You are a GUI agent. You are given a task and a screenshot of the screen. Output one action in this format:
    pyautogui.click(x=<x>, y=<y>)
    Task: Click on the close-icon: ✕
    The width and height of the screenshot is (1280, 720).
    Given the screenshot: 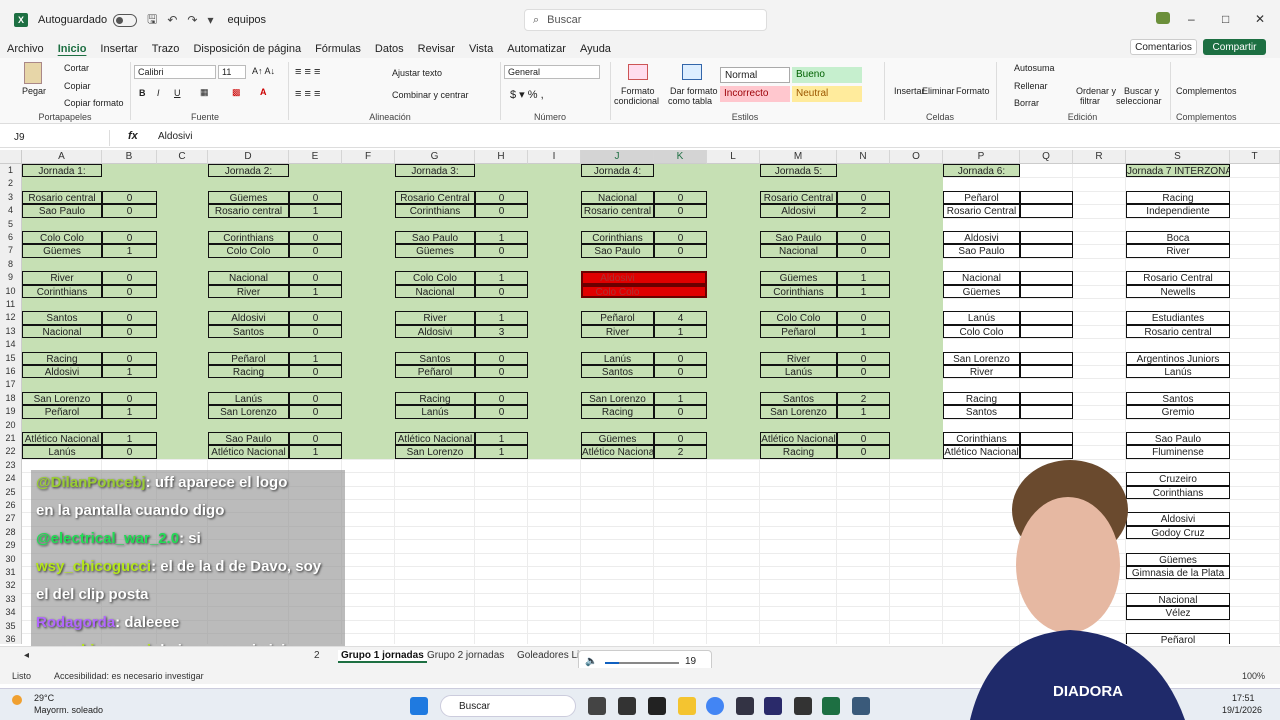 What is the action you would take?
    pyautogui.click(x=1260, y=19)
    